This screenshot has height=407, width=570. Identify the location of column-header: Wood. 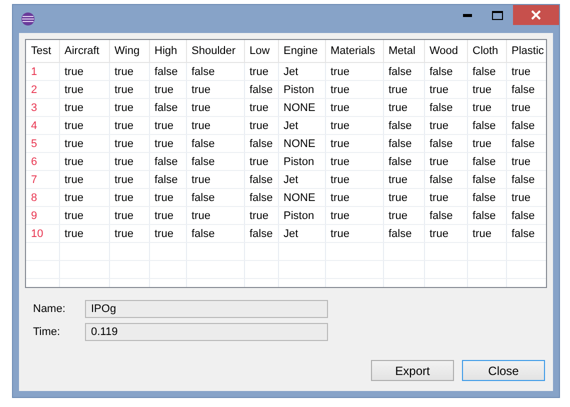
(445, 51).